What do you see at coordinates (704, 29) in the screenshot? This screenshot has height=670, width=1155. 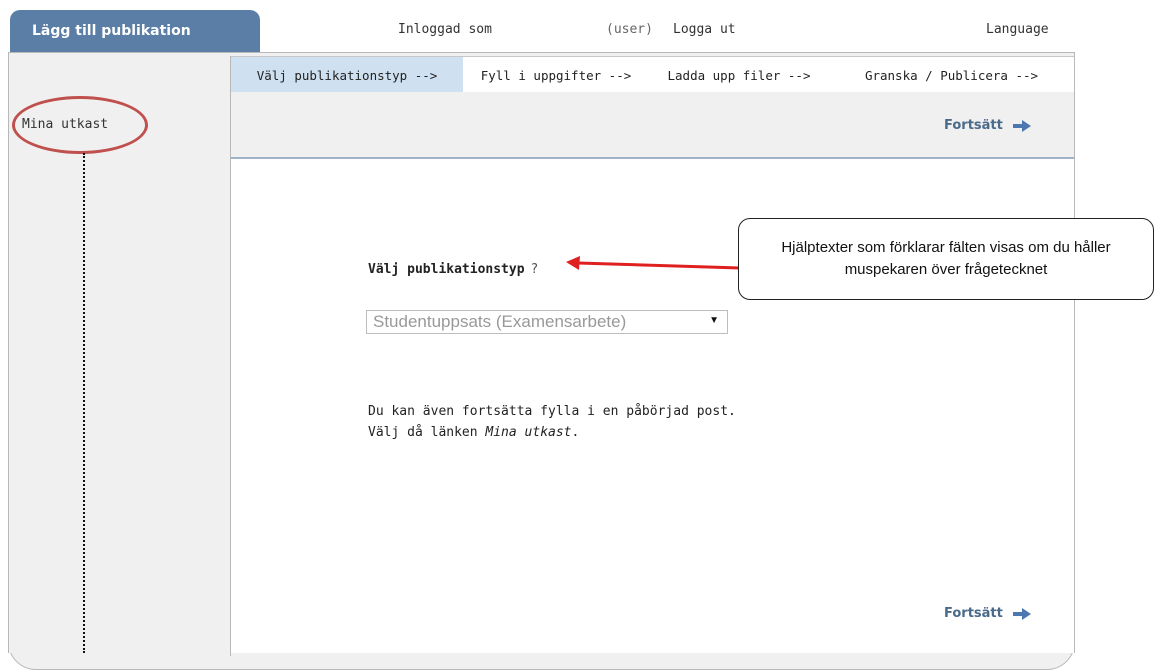 I see `logout-link: Logga ut` at bounding box center [704, 29].